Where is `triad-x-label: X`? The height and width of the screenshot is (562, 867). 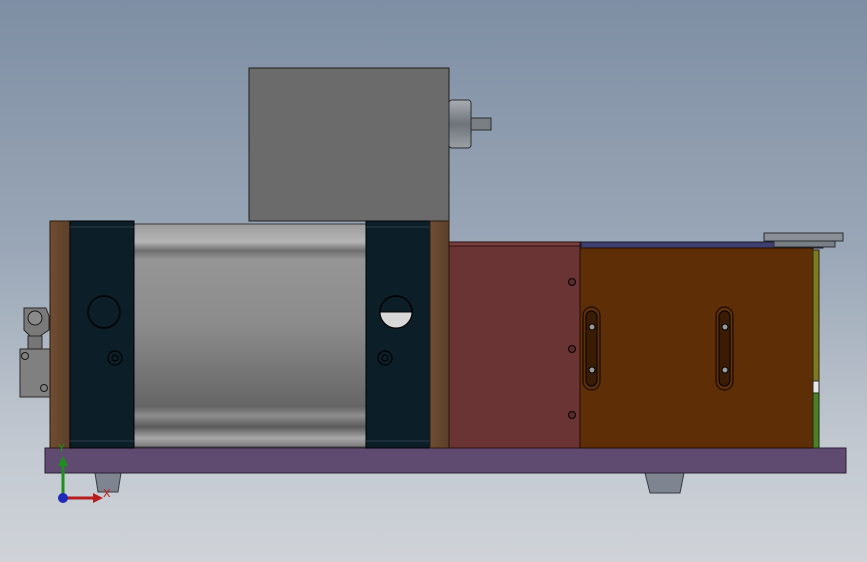 triad-x-label: X is located at coordinates (107, 493).